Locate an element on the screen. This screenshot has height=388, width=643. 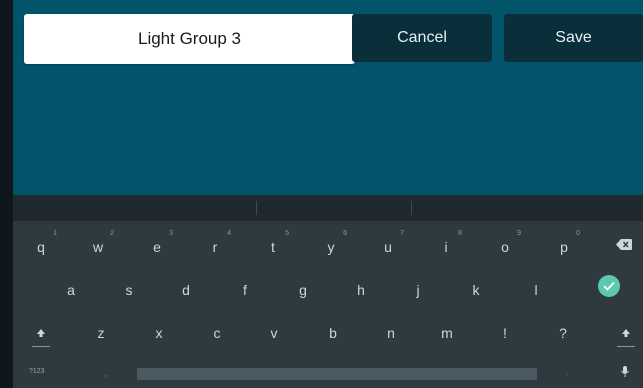
period-key: . is located at coordinates (567, 373).